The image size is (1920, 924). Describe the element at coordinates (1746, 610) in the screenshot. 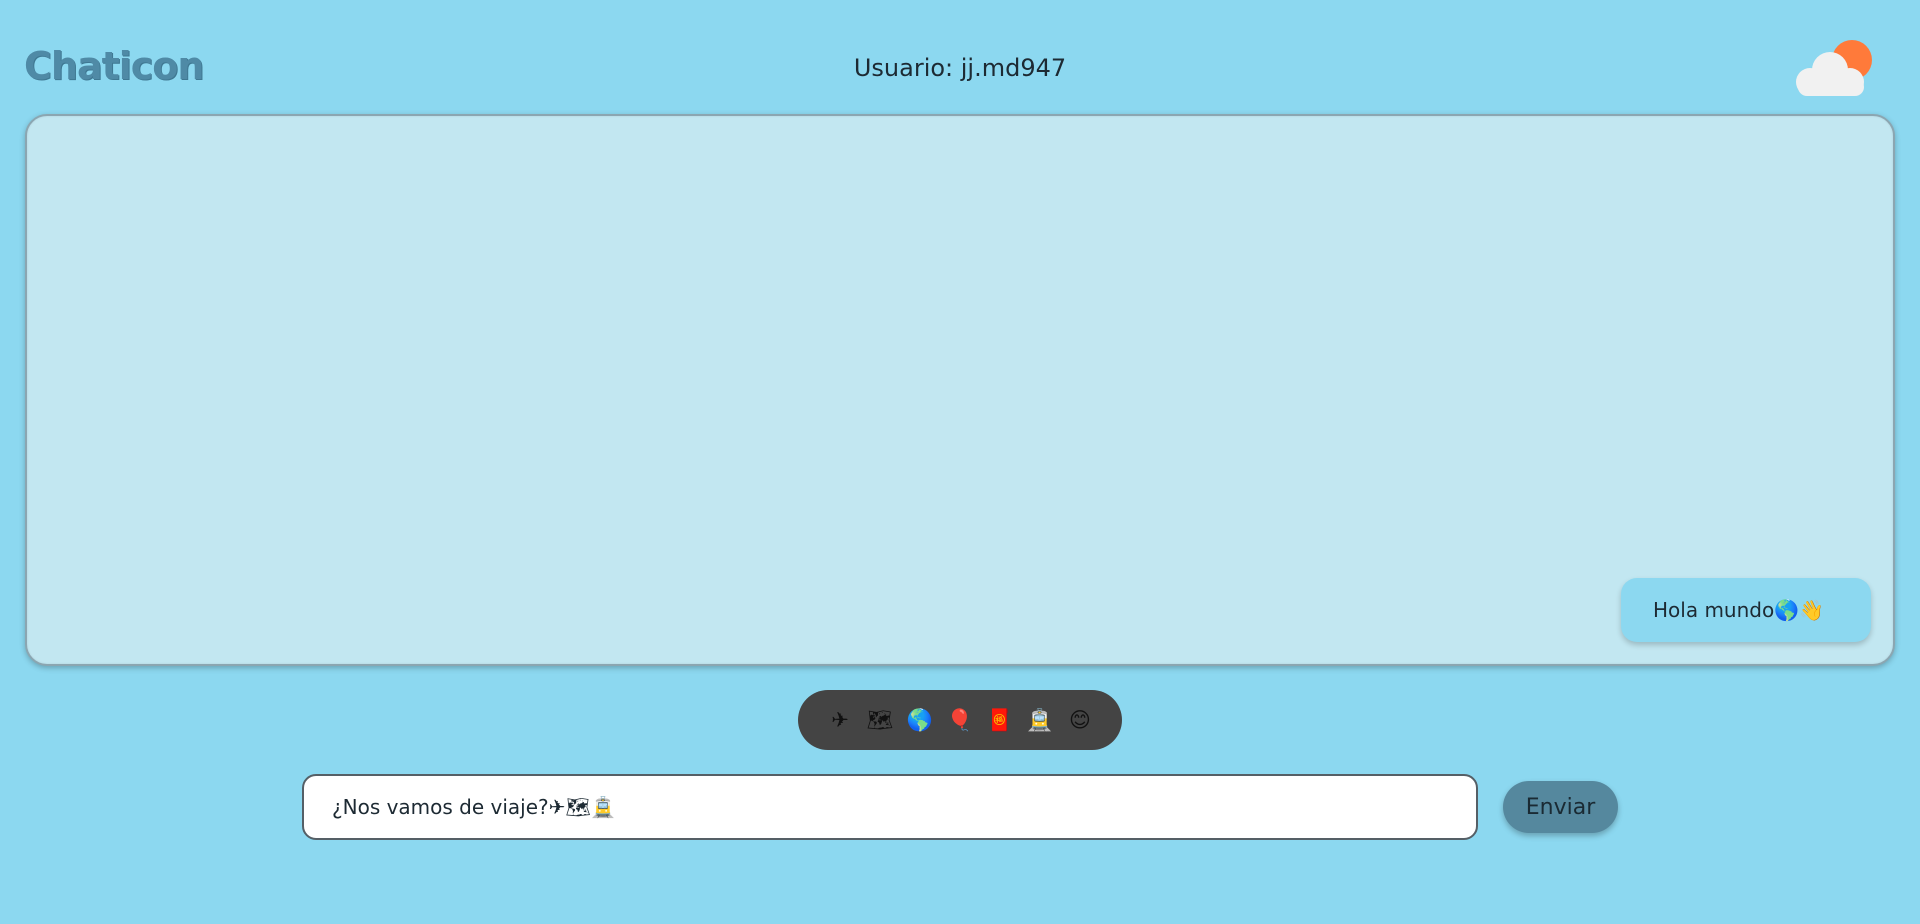

I see `chat-message-bubble: Hola mundo🌎👋` at that location.